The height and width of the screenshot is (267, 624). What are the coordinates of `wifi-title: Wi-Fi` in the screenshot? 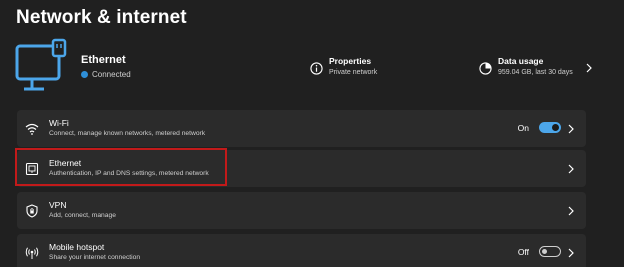 It's located at (59, 123).